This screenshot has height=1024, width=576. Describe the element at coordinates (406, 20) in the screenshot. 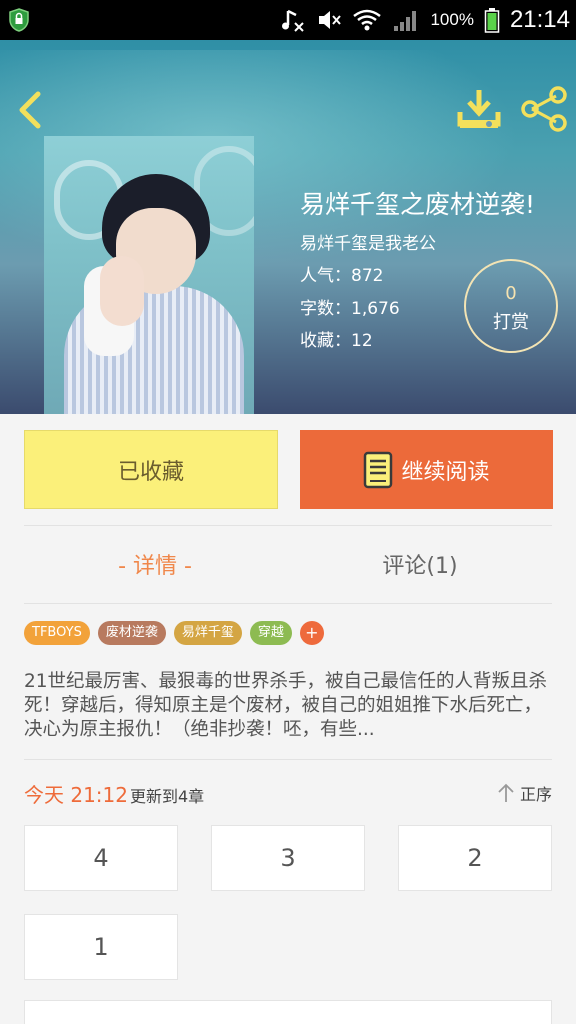

I see `signal-icon` at that location.